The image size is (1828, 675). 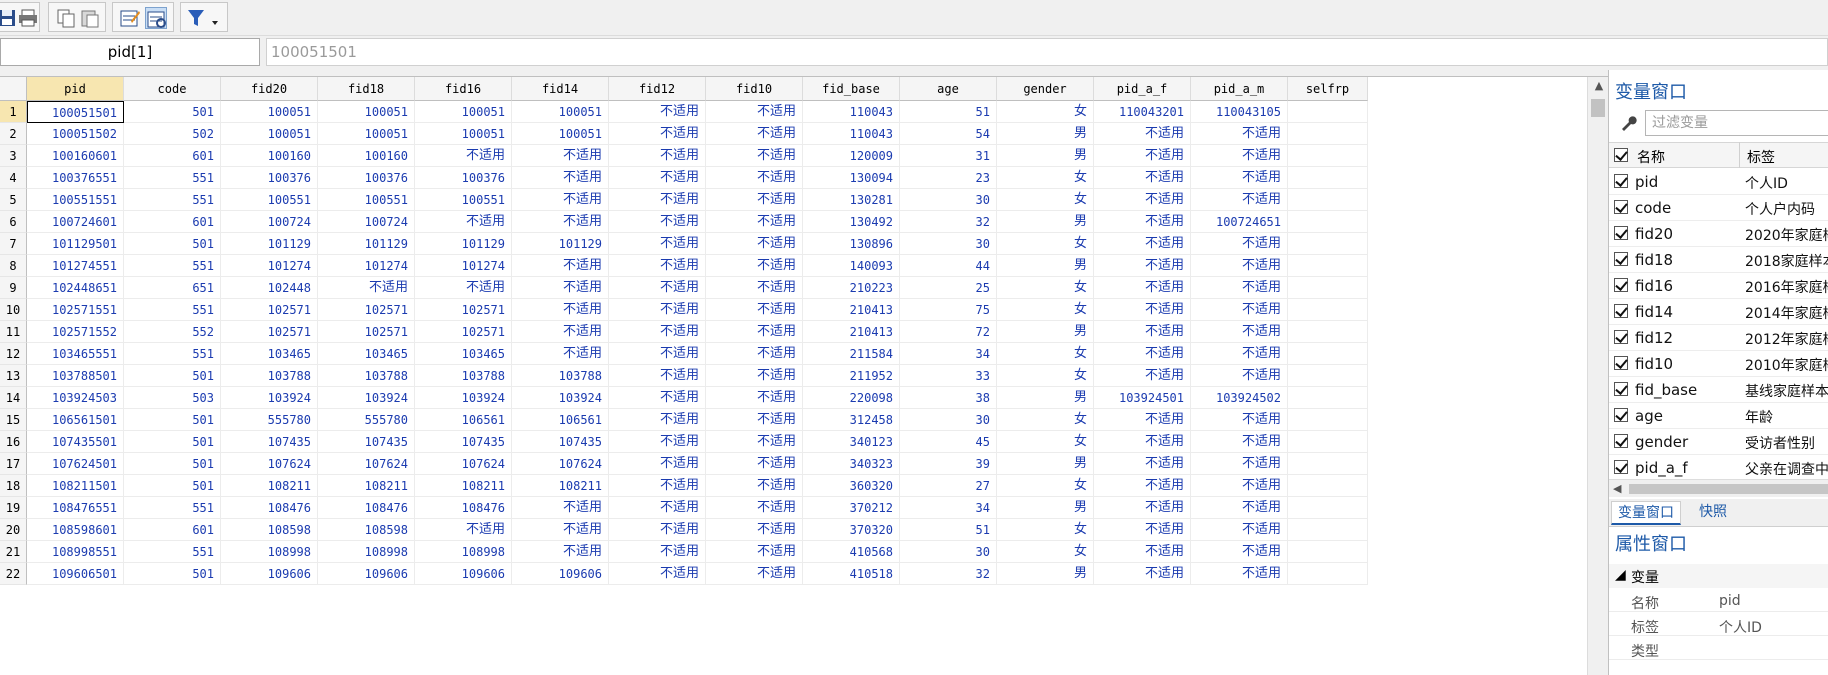 I want to click on grid-cell-fid16: 100376, so click(x=463, y=178).